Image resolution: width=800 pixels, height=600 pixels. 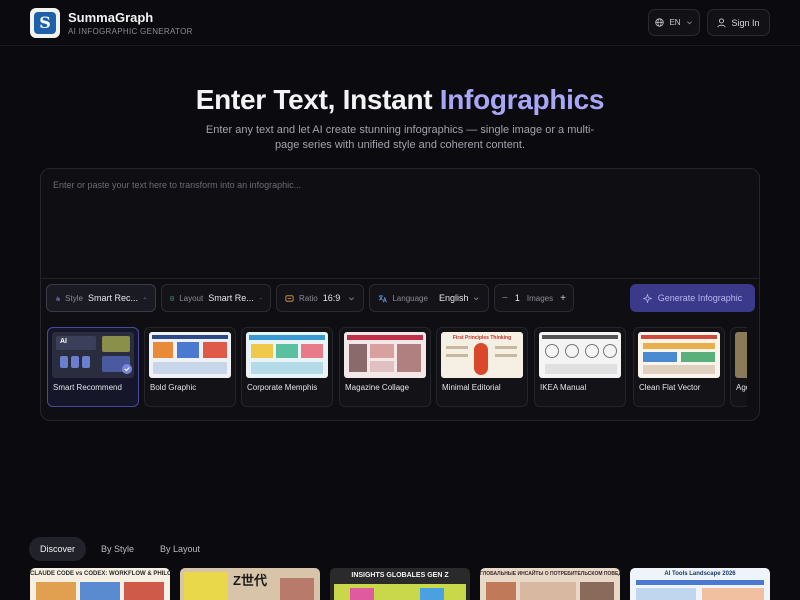 I want to click on ratio-select-label: Ratio, so click(x=308, y=298).